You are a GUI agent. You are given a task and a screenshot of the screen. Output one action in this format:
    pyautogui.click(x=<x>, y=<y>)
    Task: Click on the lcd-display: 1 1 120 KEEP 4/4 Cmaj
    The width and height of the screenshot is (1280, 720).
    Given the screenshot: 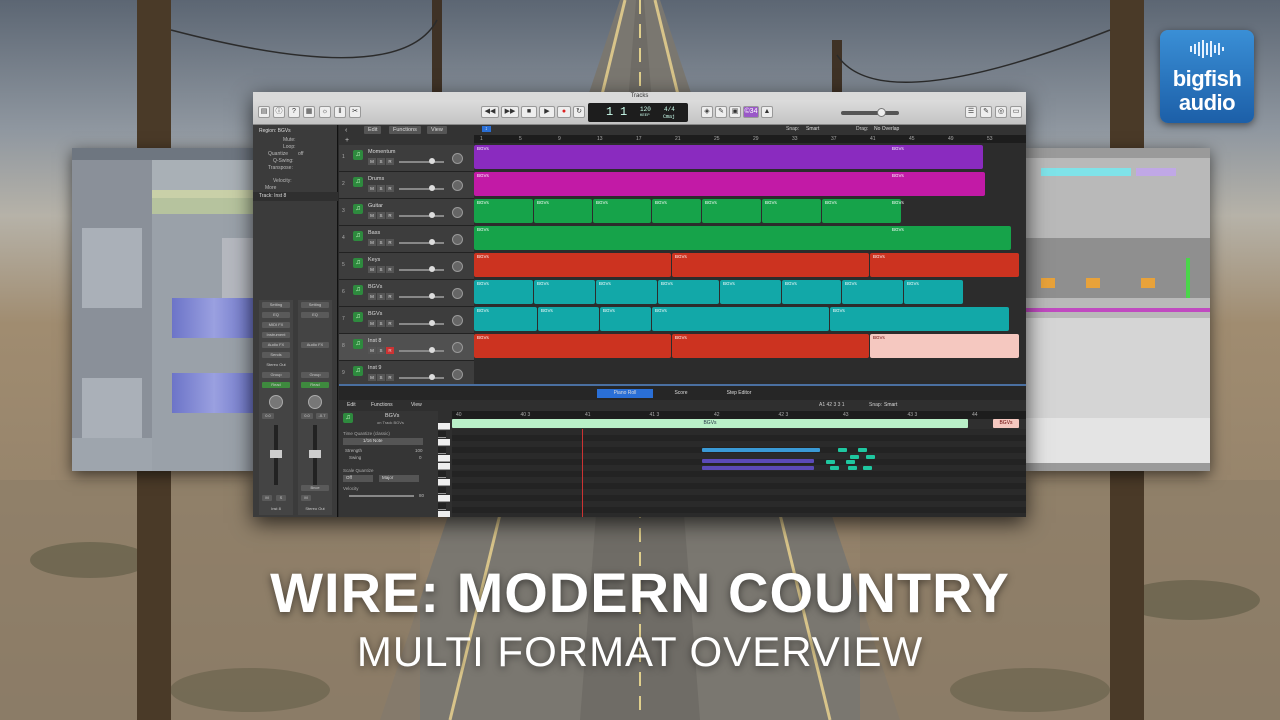 What is the action you would take?
    pyautogui.click(x=638, y=112)
    